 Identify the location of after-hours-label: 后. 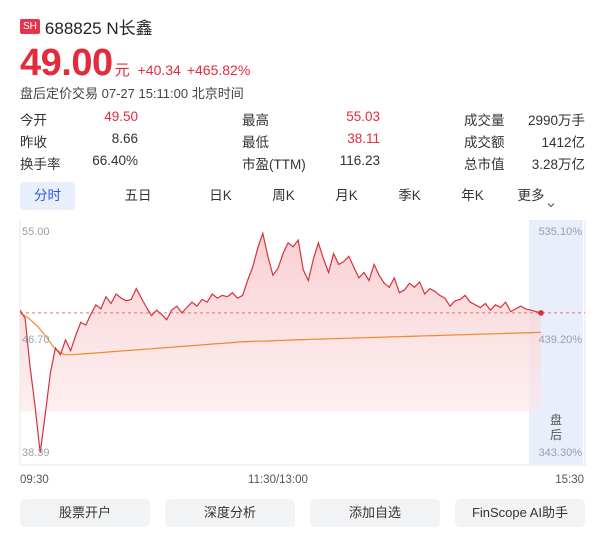
(556, 435).